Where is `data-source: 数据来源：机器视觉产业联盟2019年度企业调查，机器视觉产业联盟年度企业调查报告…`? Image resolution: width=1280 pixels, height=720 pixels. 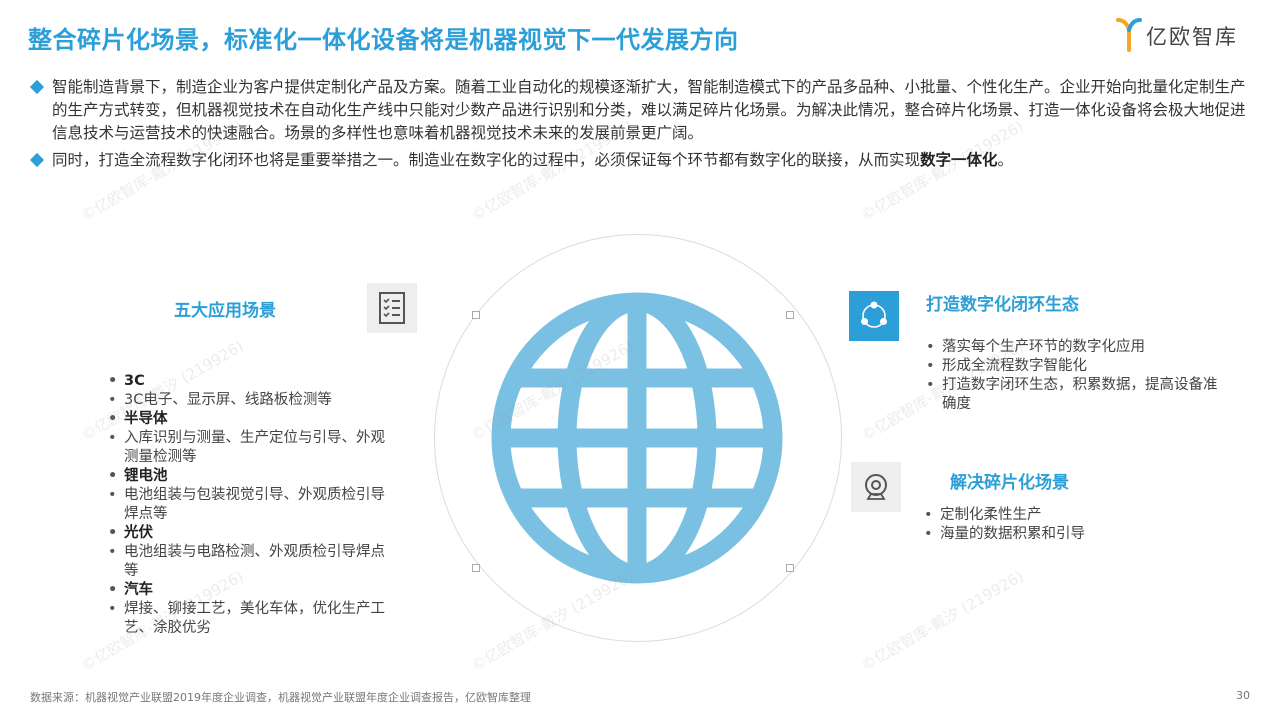
data-source: 数据来源：机器视觉产业联盟2019年度企业调查，机器视觉产业联盟年度企业调查报告… is located at coordinates (280, 697).